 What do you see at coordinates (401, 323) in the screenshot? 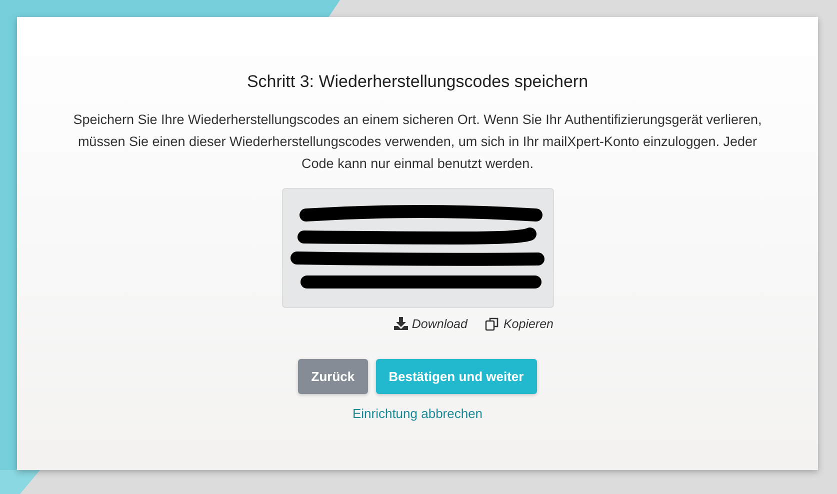
I see `download-icon` at bounding box center [401, 323].